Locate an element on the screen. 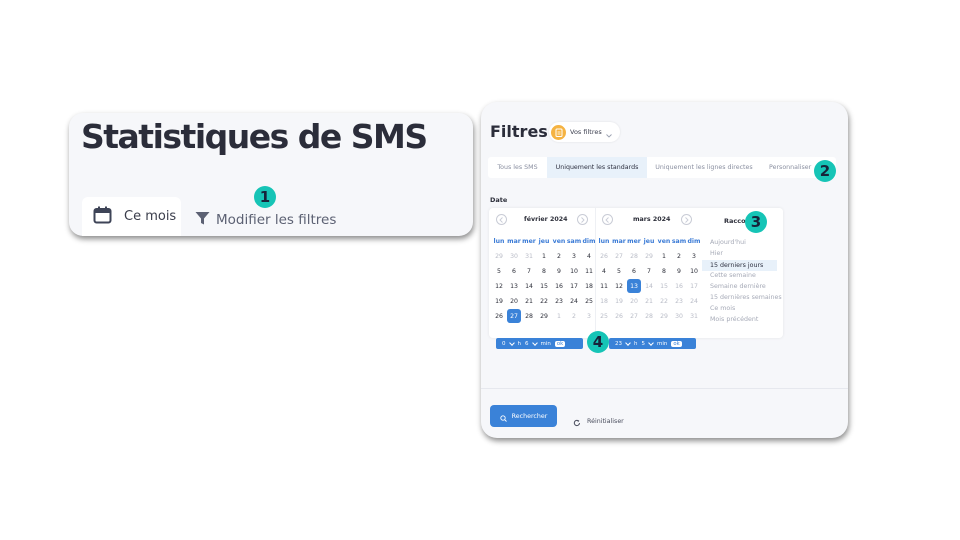 The width and height of the screenshot is (960, 540). period-tab-this-month: Ce mois is located at coordinates (131, 216).